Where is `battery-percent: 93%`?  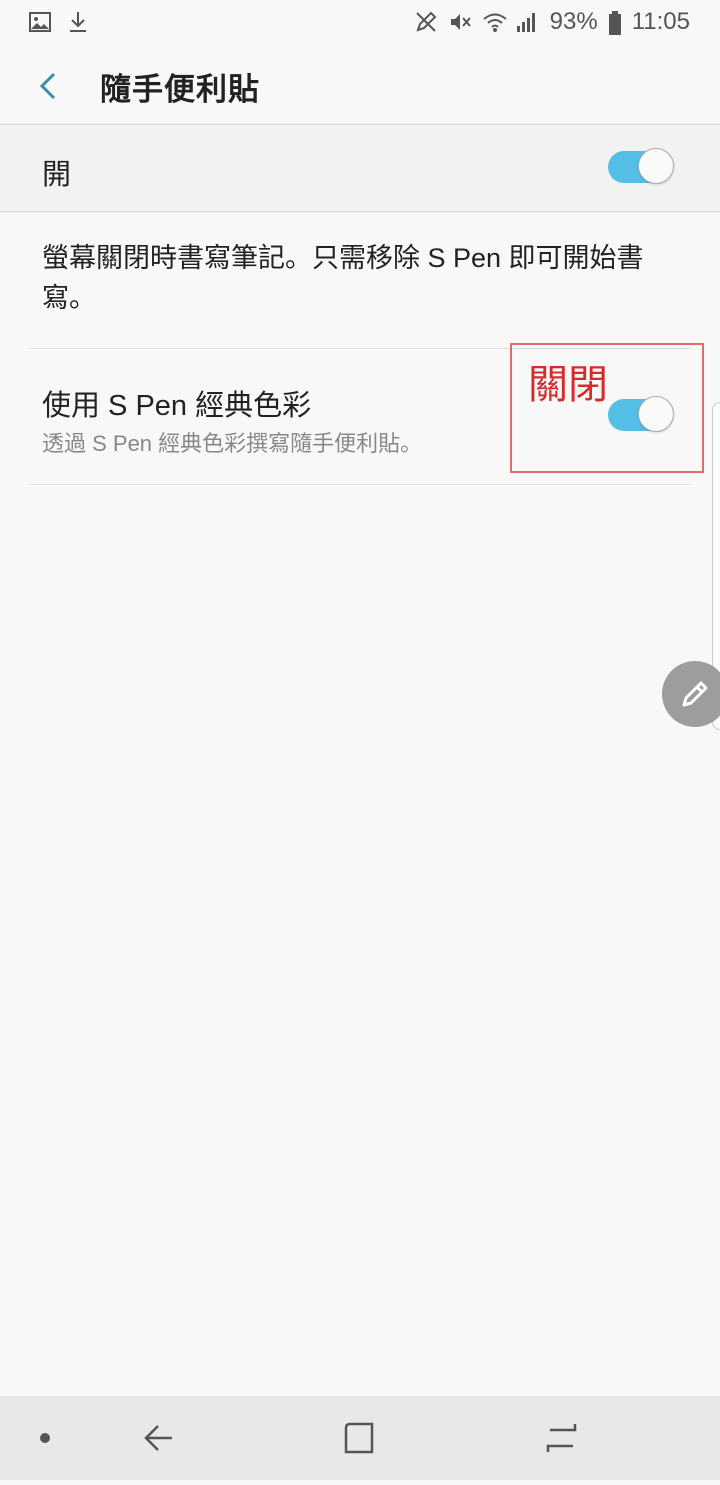 battery-percent: 93% is located at coordinates (573, 21).